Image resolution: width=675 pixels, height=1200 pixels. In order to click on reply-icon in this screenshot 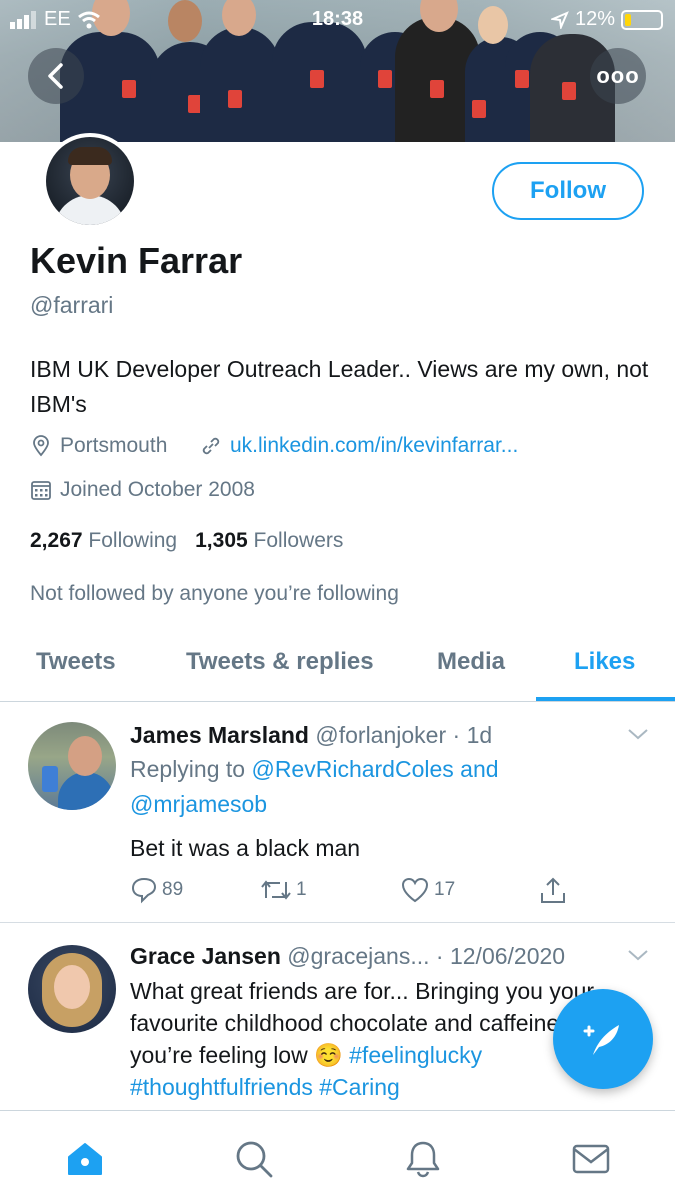, I will do `click(144, 890)`.